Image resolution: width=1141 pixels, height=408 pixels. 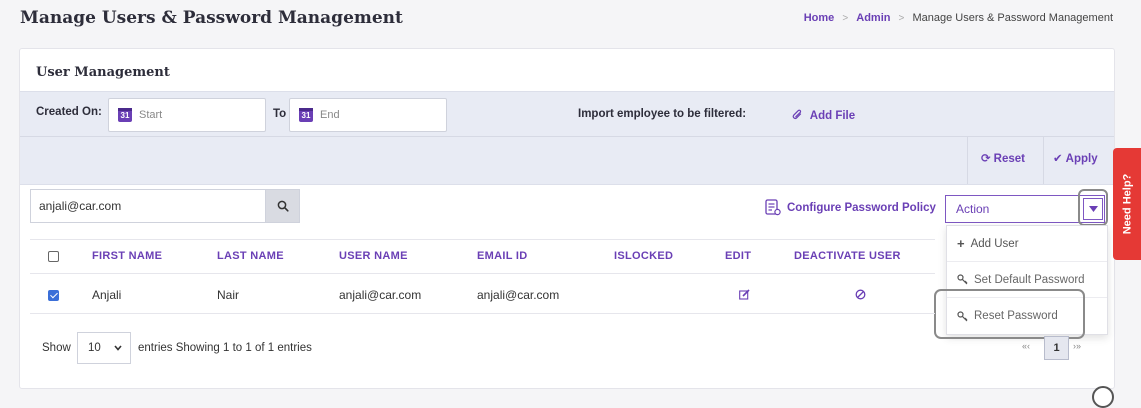 I want to click on need-help-tab: Need Help?, so click(x=1127, y=204).